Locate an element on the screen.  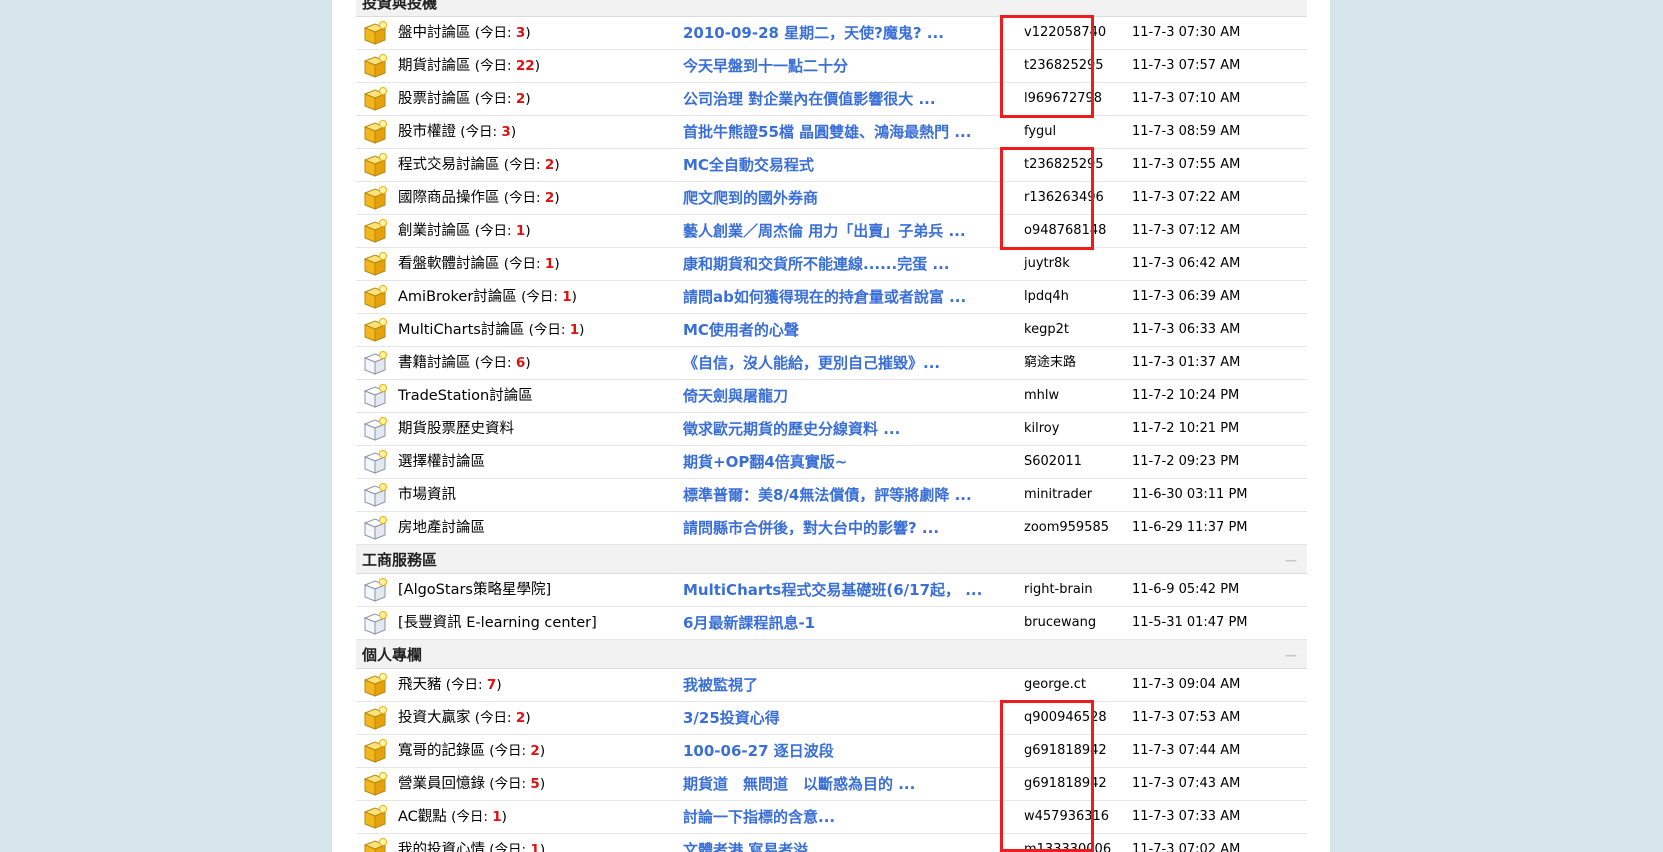
last-poster: fygul is located at coordinates (1040, 132).